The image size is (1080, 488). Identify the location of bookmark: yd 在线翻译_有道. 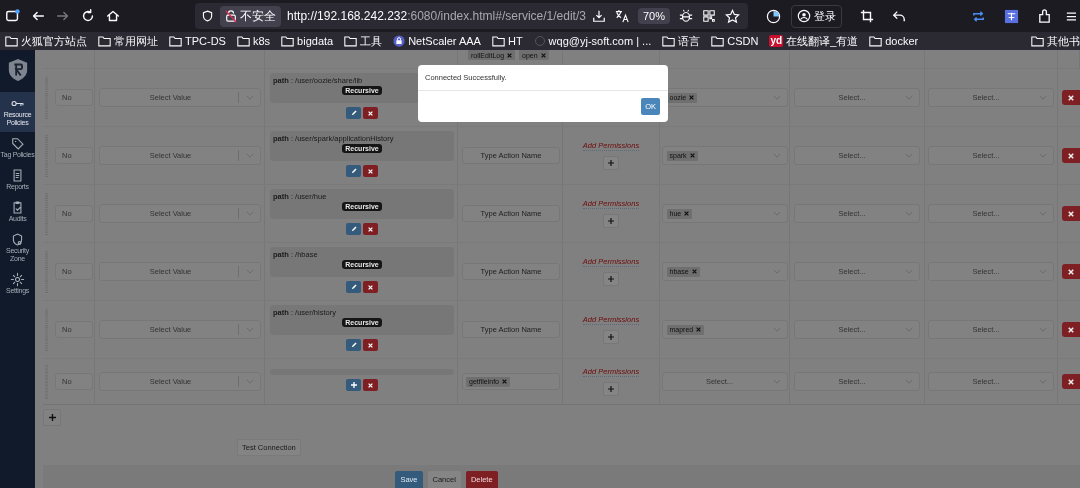
(814, 41).